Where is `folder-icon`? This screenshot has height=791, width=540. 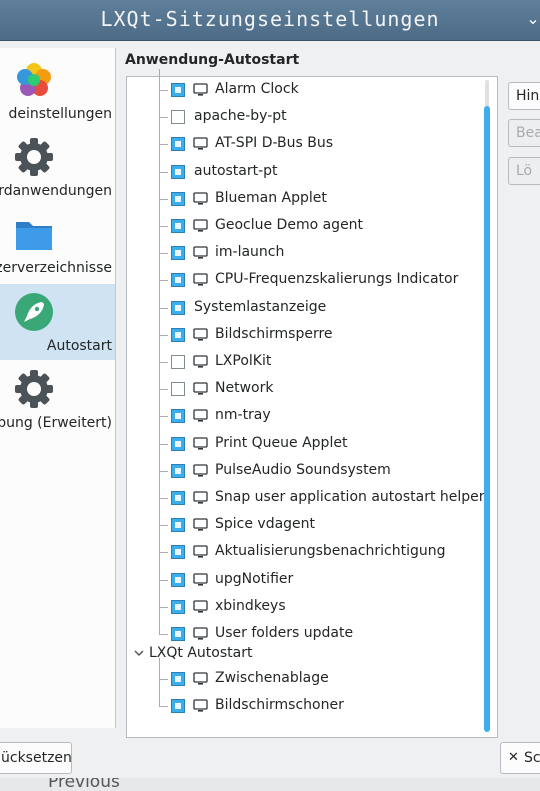
folder-icon is located at coordinates (34, 236).